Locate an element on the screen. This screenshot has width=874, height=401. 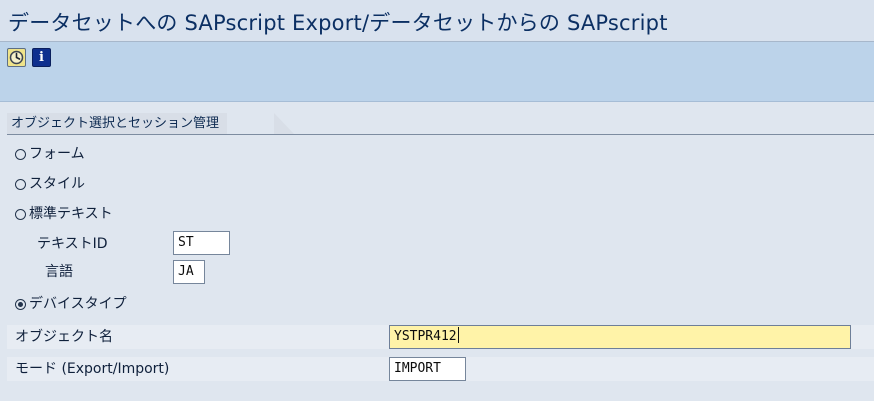
radio-device-type-label: デバイスタイプ is located at coordinates (78, 304).